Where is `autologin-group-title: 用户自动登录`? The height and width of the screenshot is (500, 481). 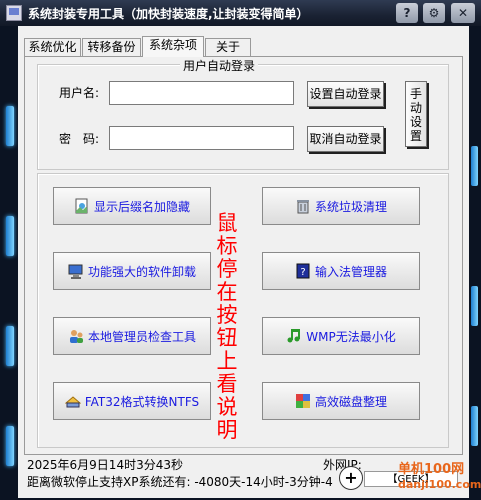
autologin-group-title: 用户自动登录 is located at coordinates (219, 65).